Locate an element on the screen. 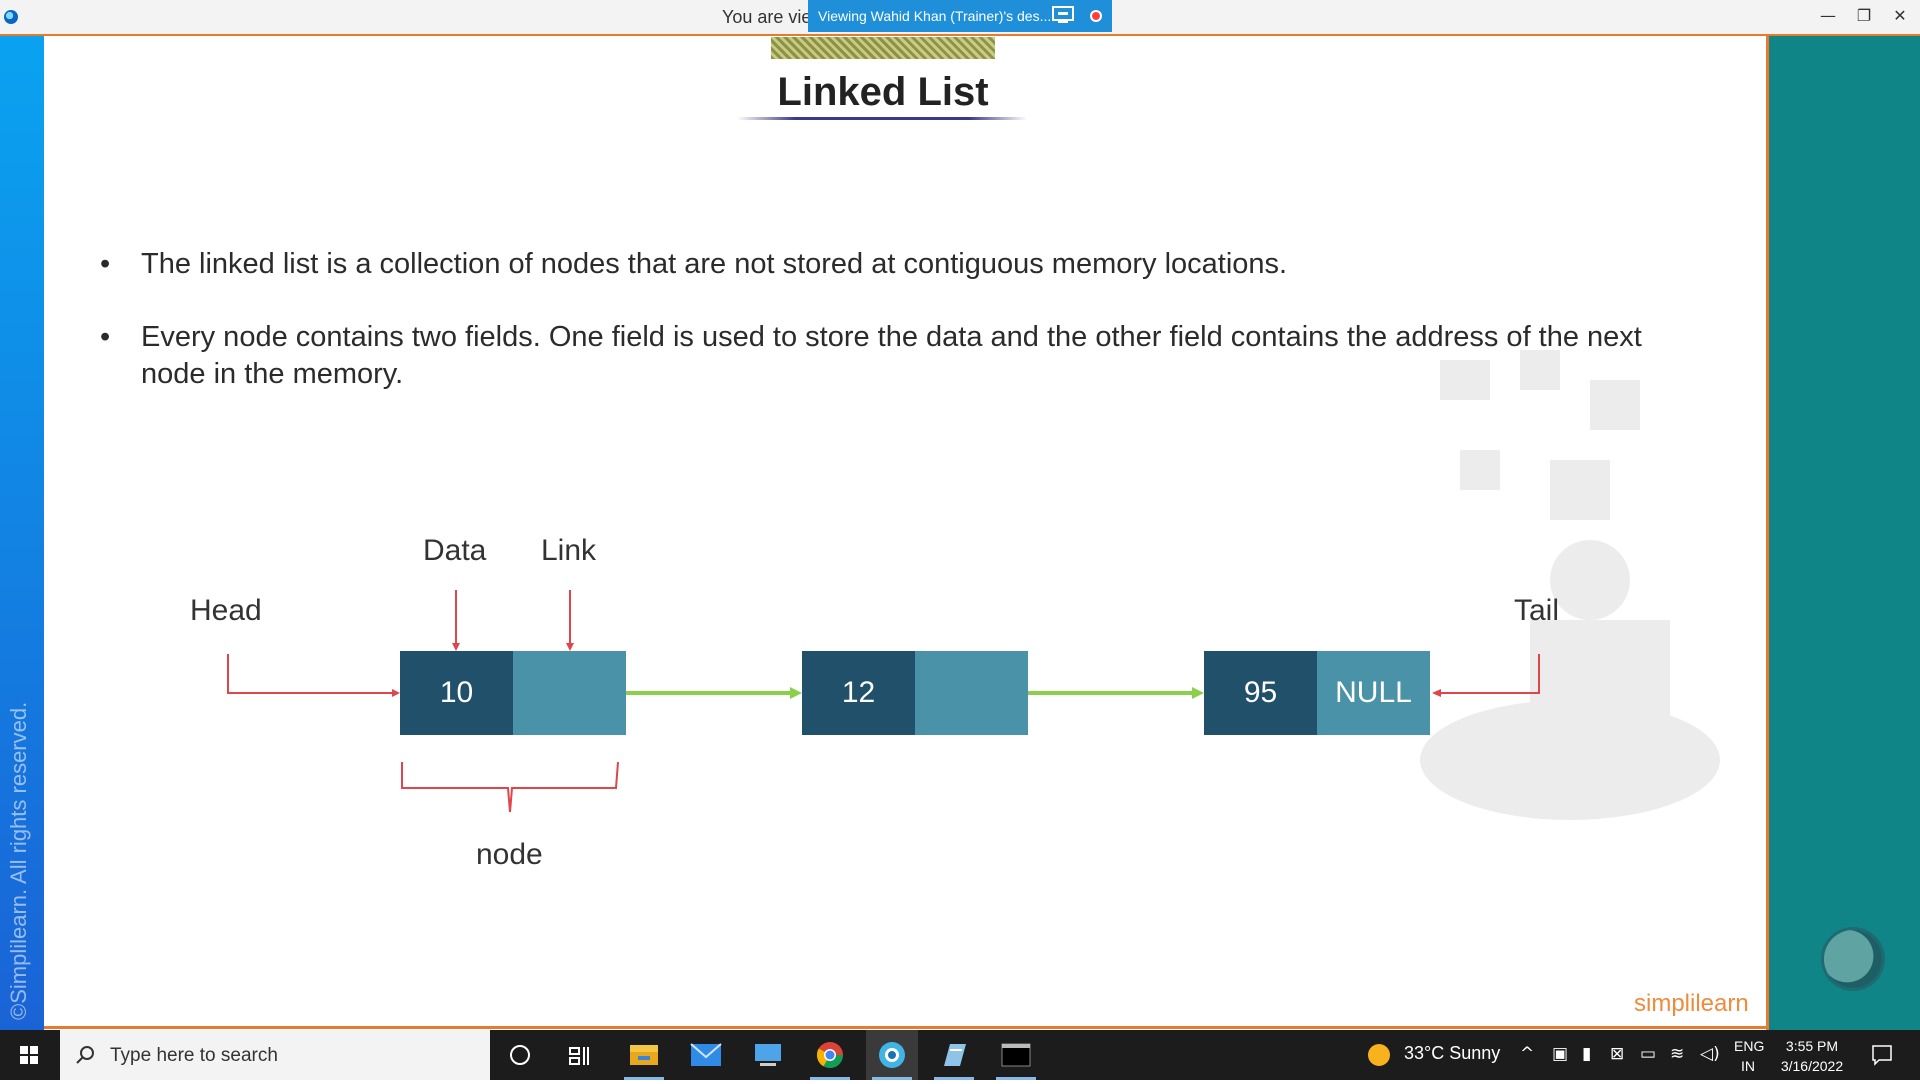 This screenshot has width=1920, height=1084. volume-icon: ◁) is located at coordinates (1710, 1054).